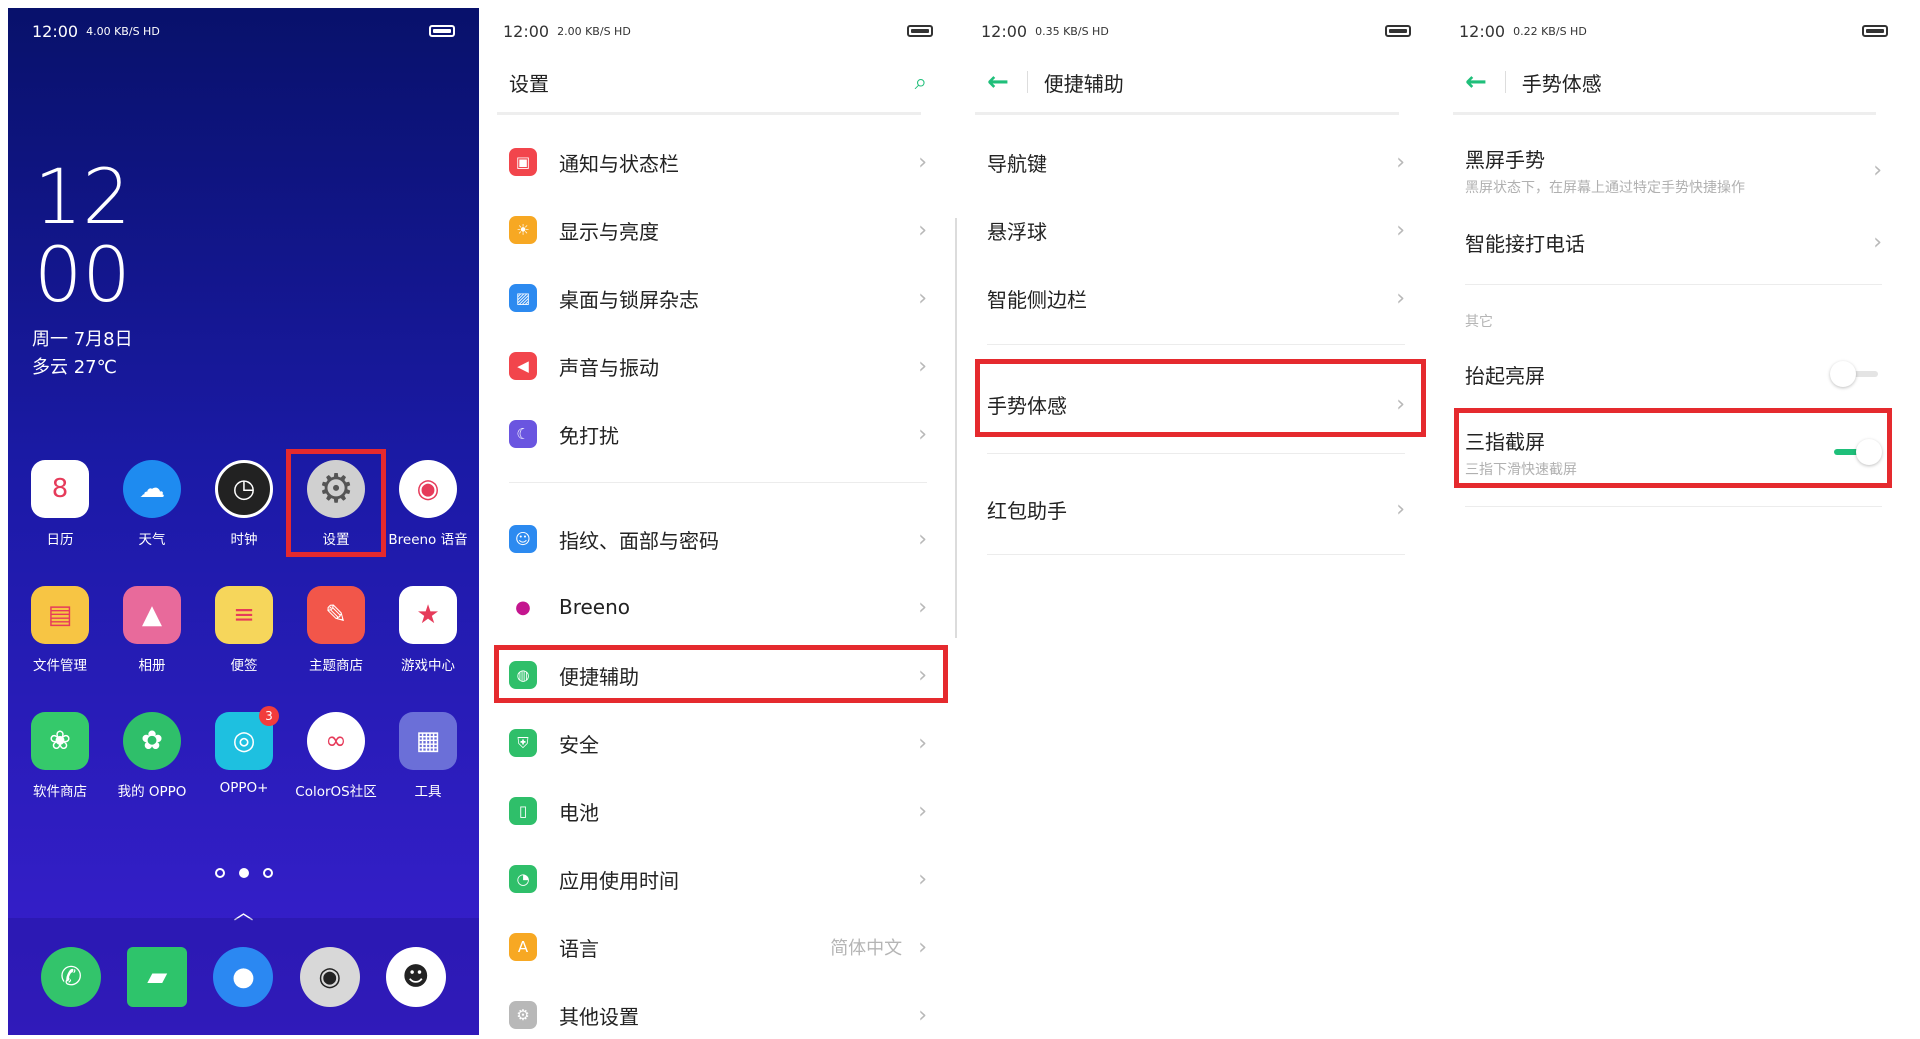 The height and width of the screenshot is (1039, 1920). What do you see at coordinates (336, 523) in the screenshot?
I see `app-gear: ⚙ 设置` at bounding box center [336, 523].